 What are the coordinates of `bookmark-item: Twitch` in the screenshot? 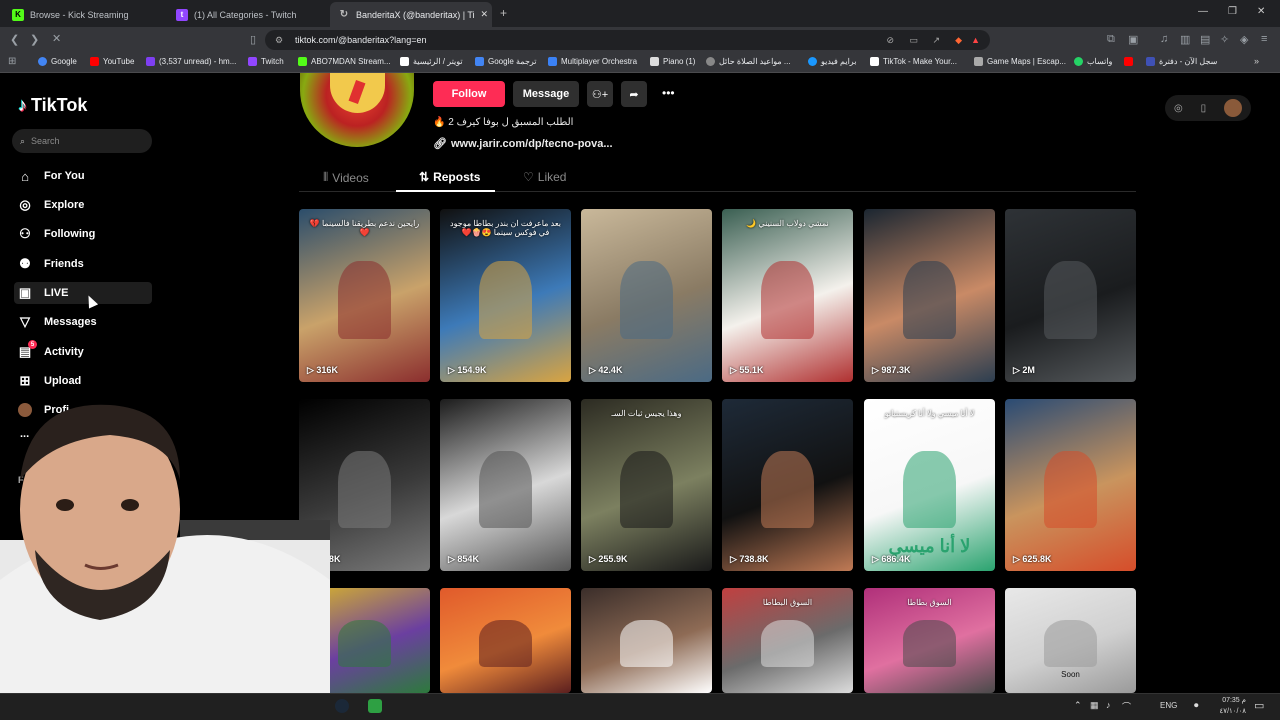 It's located at (266, 61).